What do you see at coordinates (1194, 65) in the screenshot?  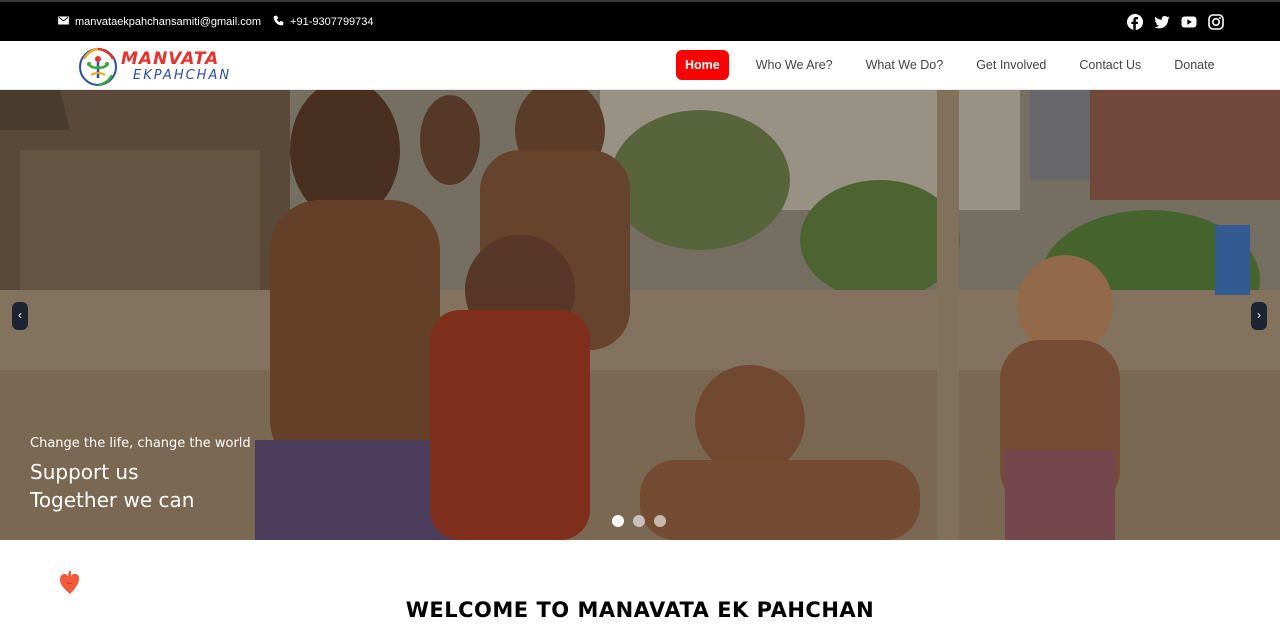 I see `nav-donate: Donate` at bounding box center [1194, 65].